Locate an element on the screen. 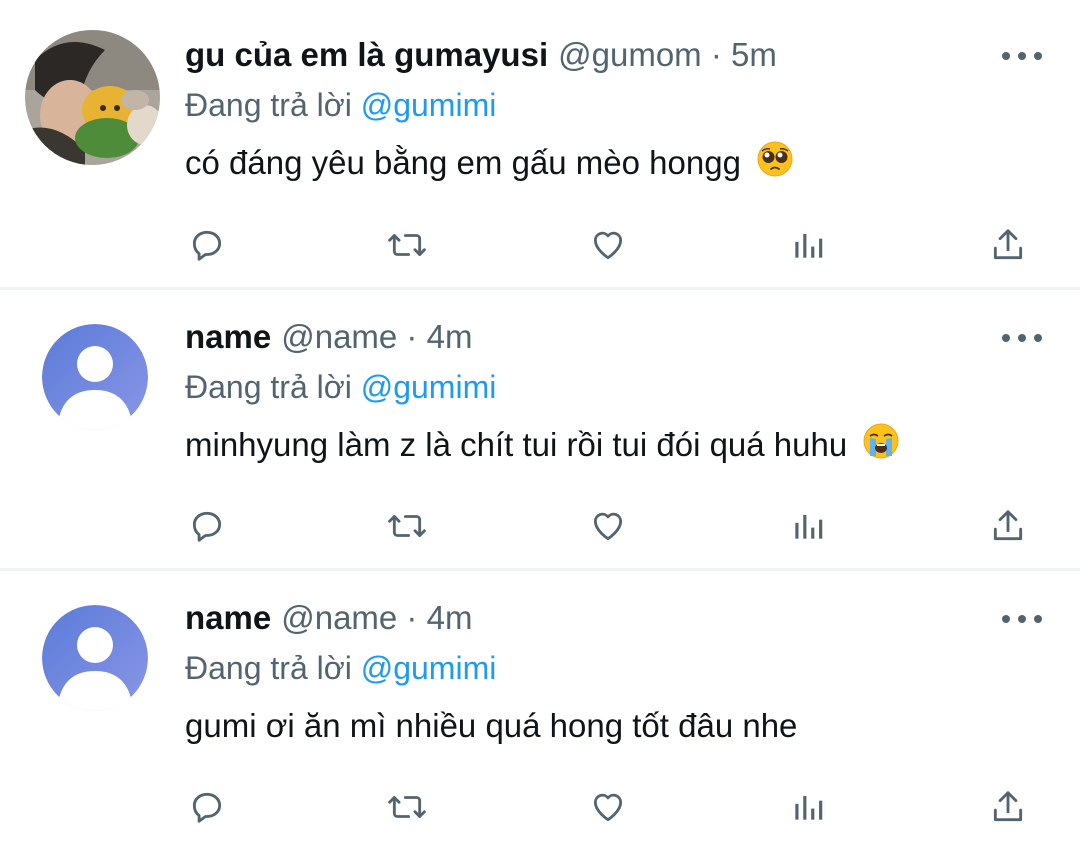 The height and width of the screenshot is (850, 1080). loudly-crying-face-emoji is located at coordinates (881, 447).